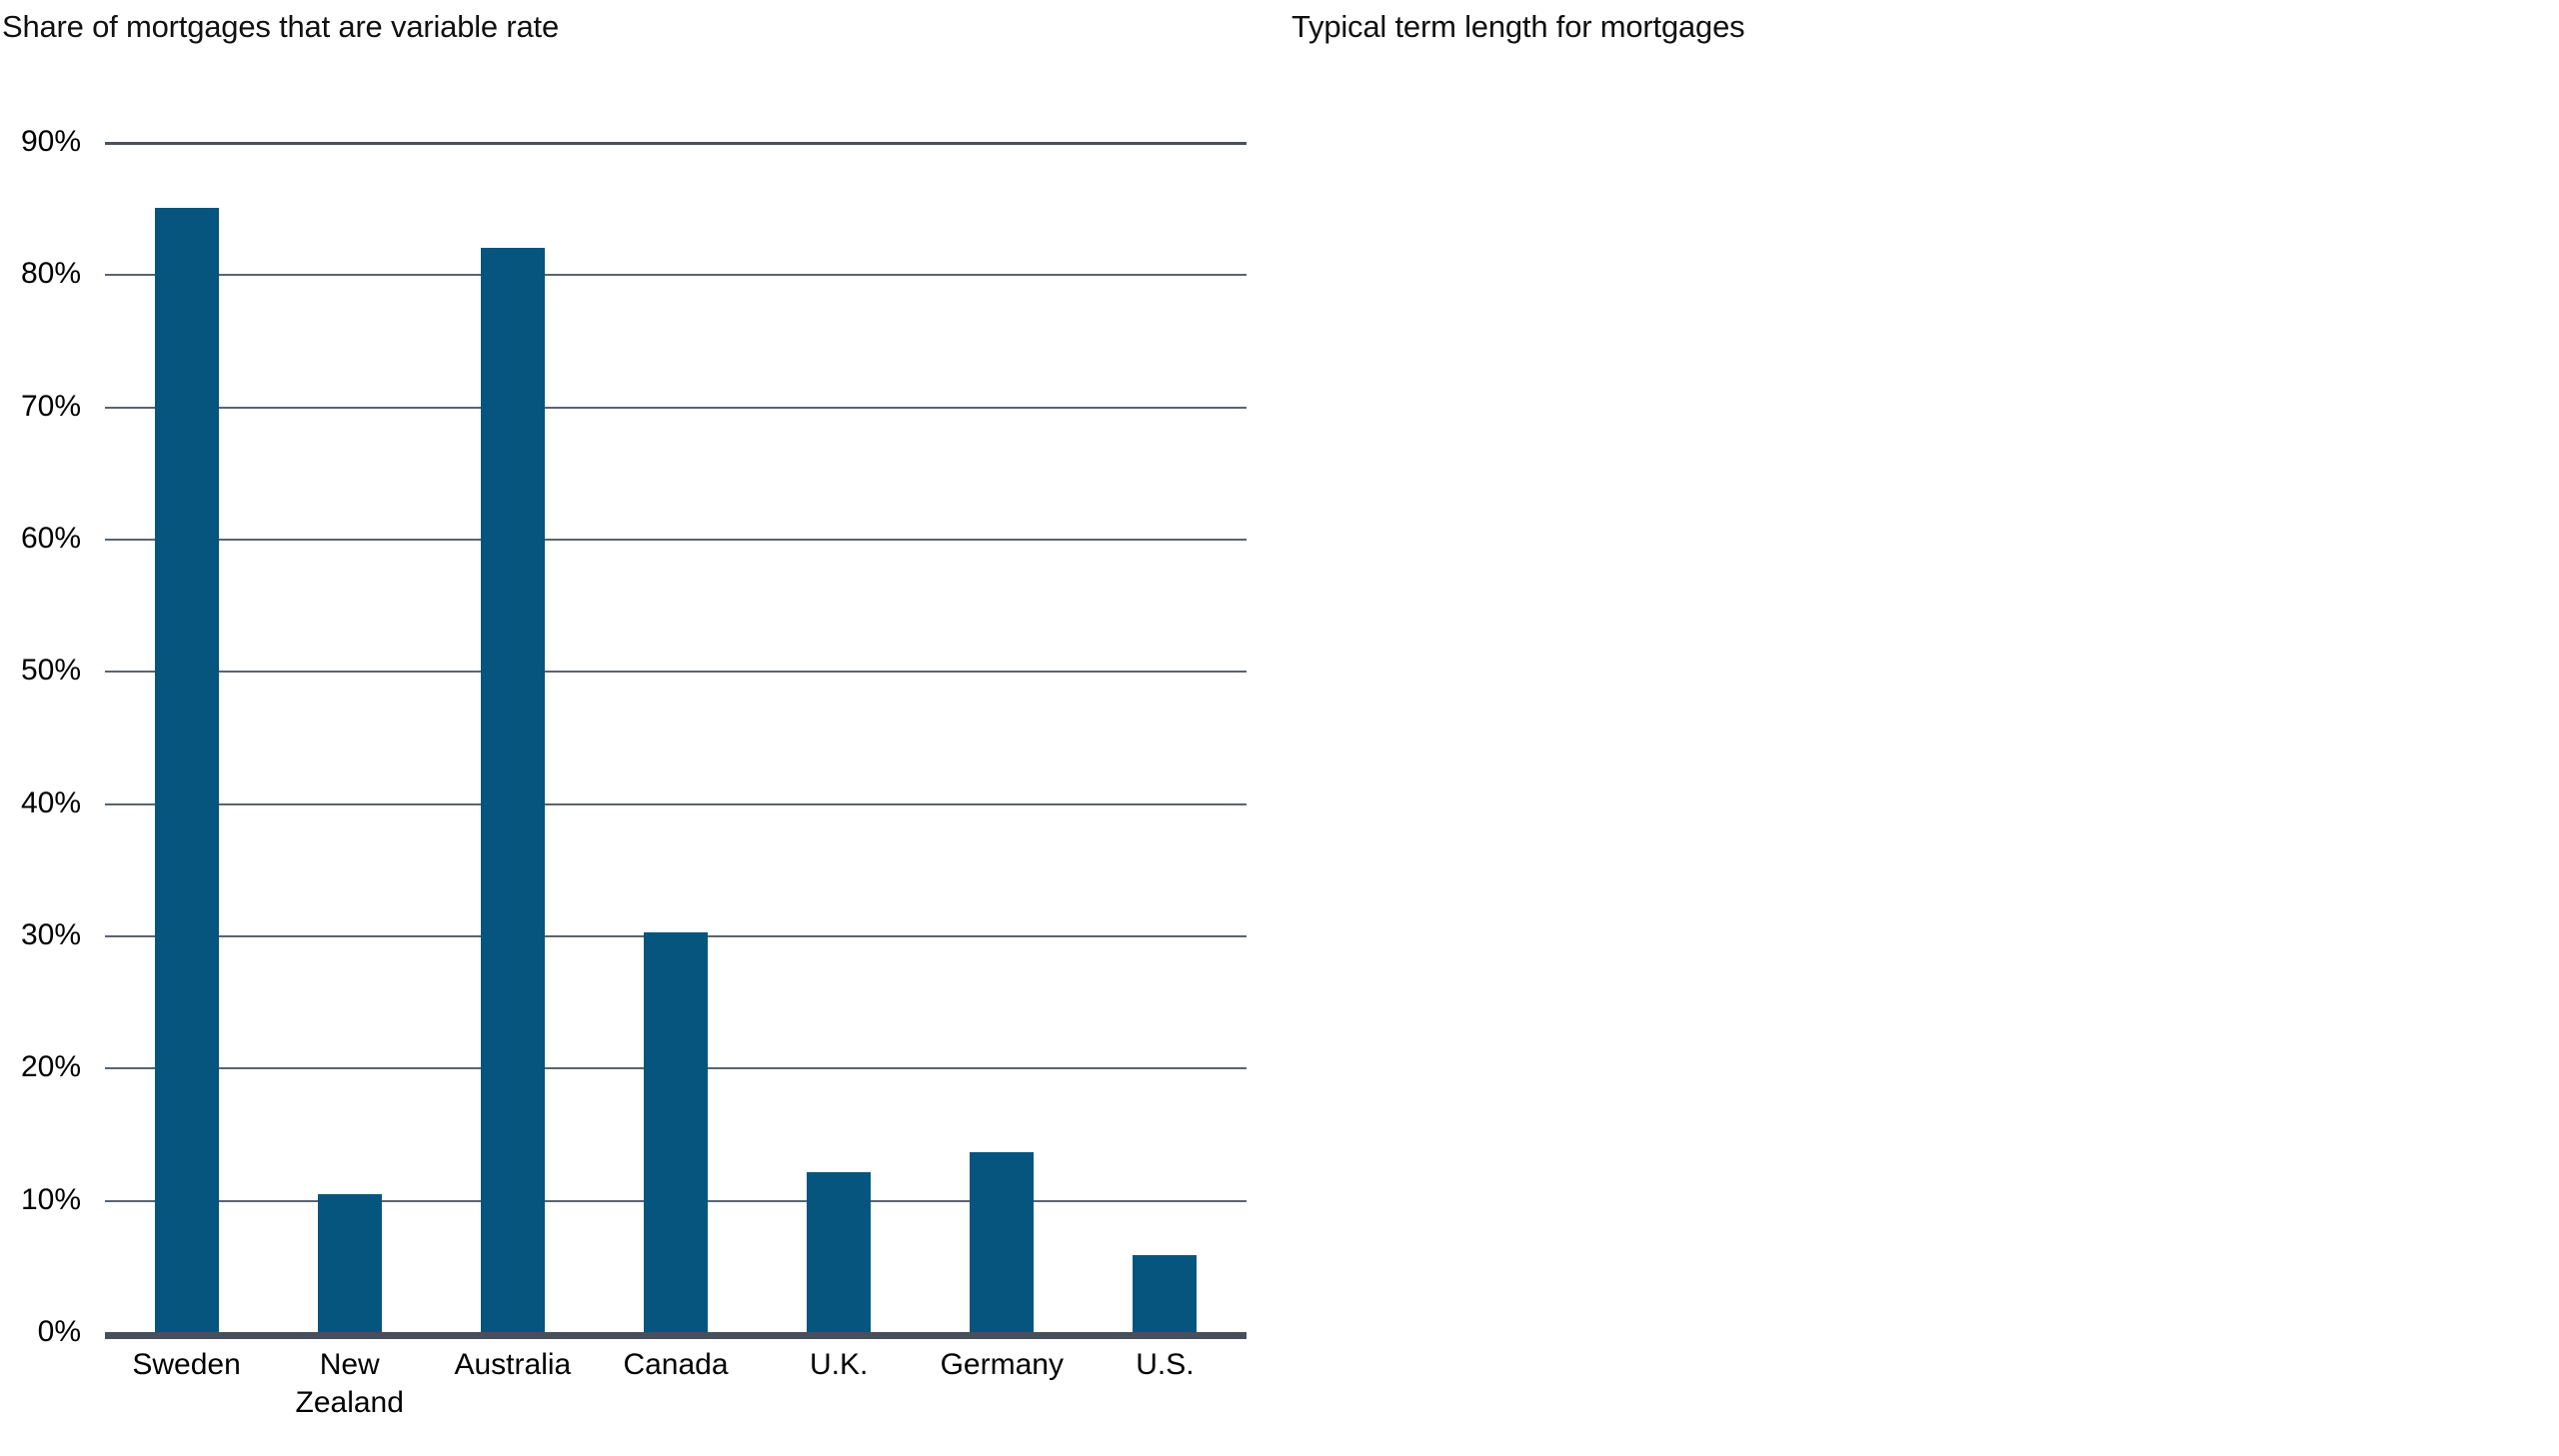 The image size is (2559, 1456). I want to click on y-tick-label: 50%, so click(50, 671).